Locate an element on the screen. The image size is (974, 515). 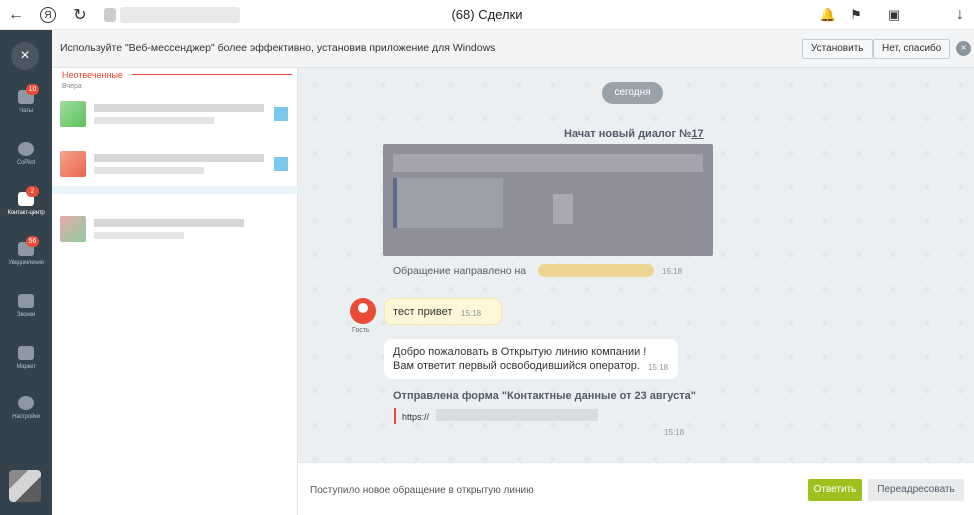
divider is located at coordinates (212, 74).